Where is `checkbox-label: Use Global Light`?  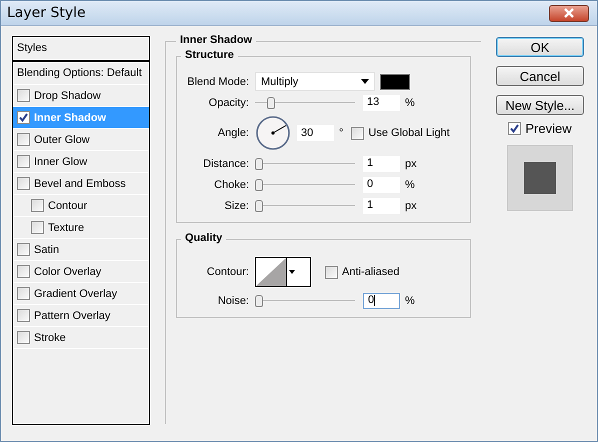
checkbox-label: Use Global Light is located at coordinates (409, 133).